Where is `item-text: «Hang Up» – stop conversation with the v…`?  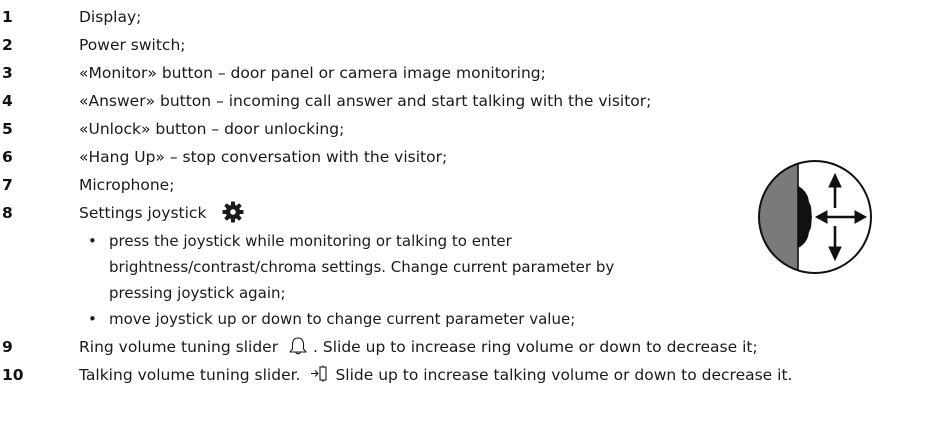
item-text: «Hang Up» – stop conversation with the v… is located at coordinates (263, 157).